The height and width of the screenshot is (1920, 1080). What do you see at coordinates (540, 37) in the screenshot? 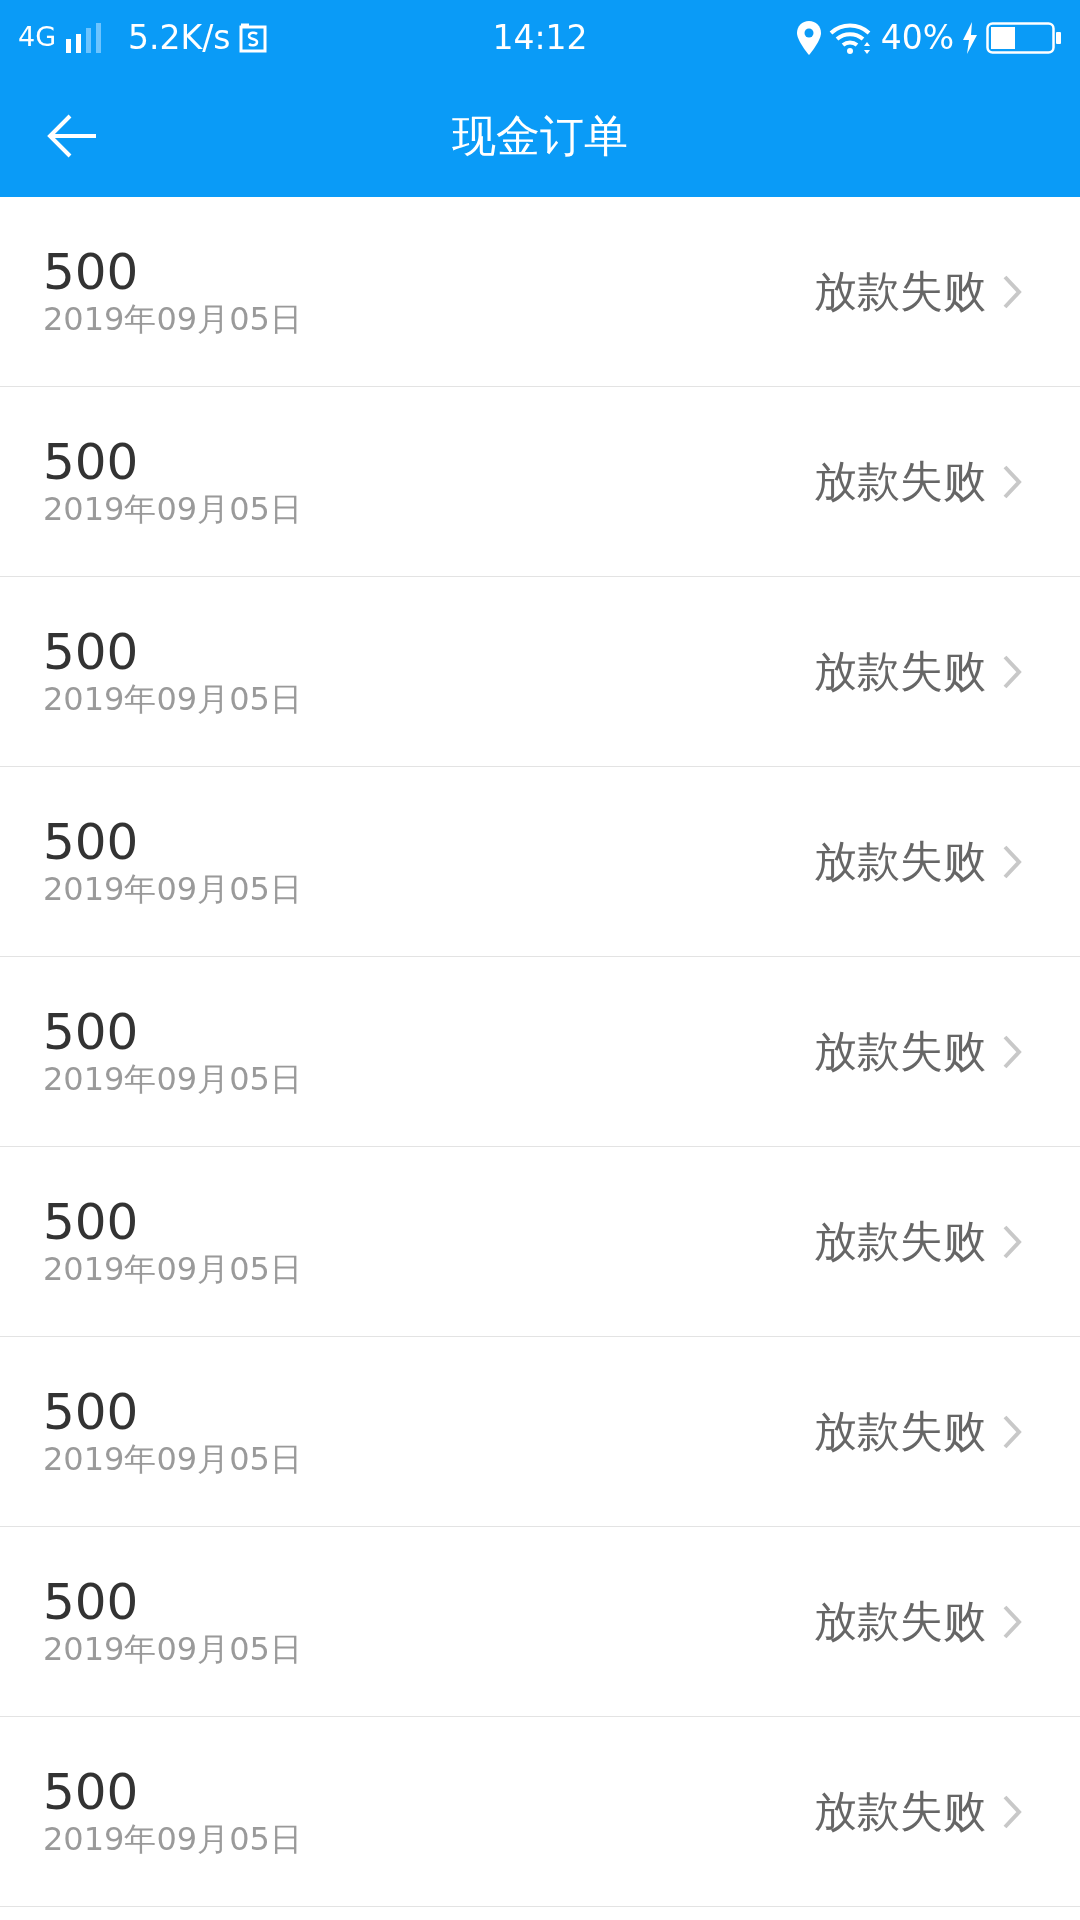
I see `clock-time: 14:12` at bounding box center [540, 37].